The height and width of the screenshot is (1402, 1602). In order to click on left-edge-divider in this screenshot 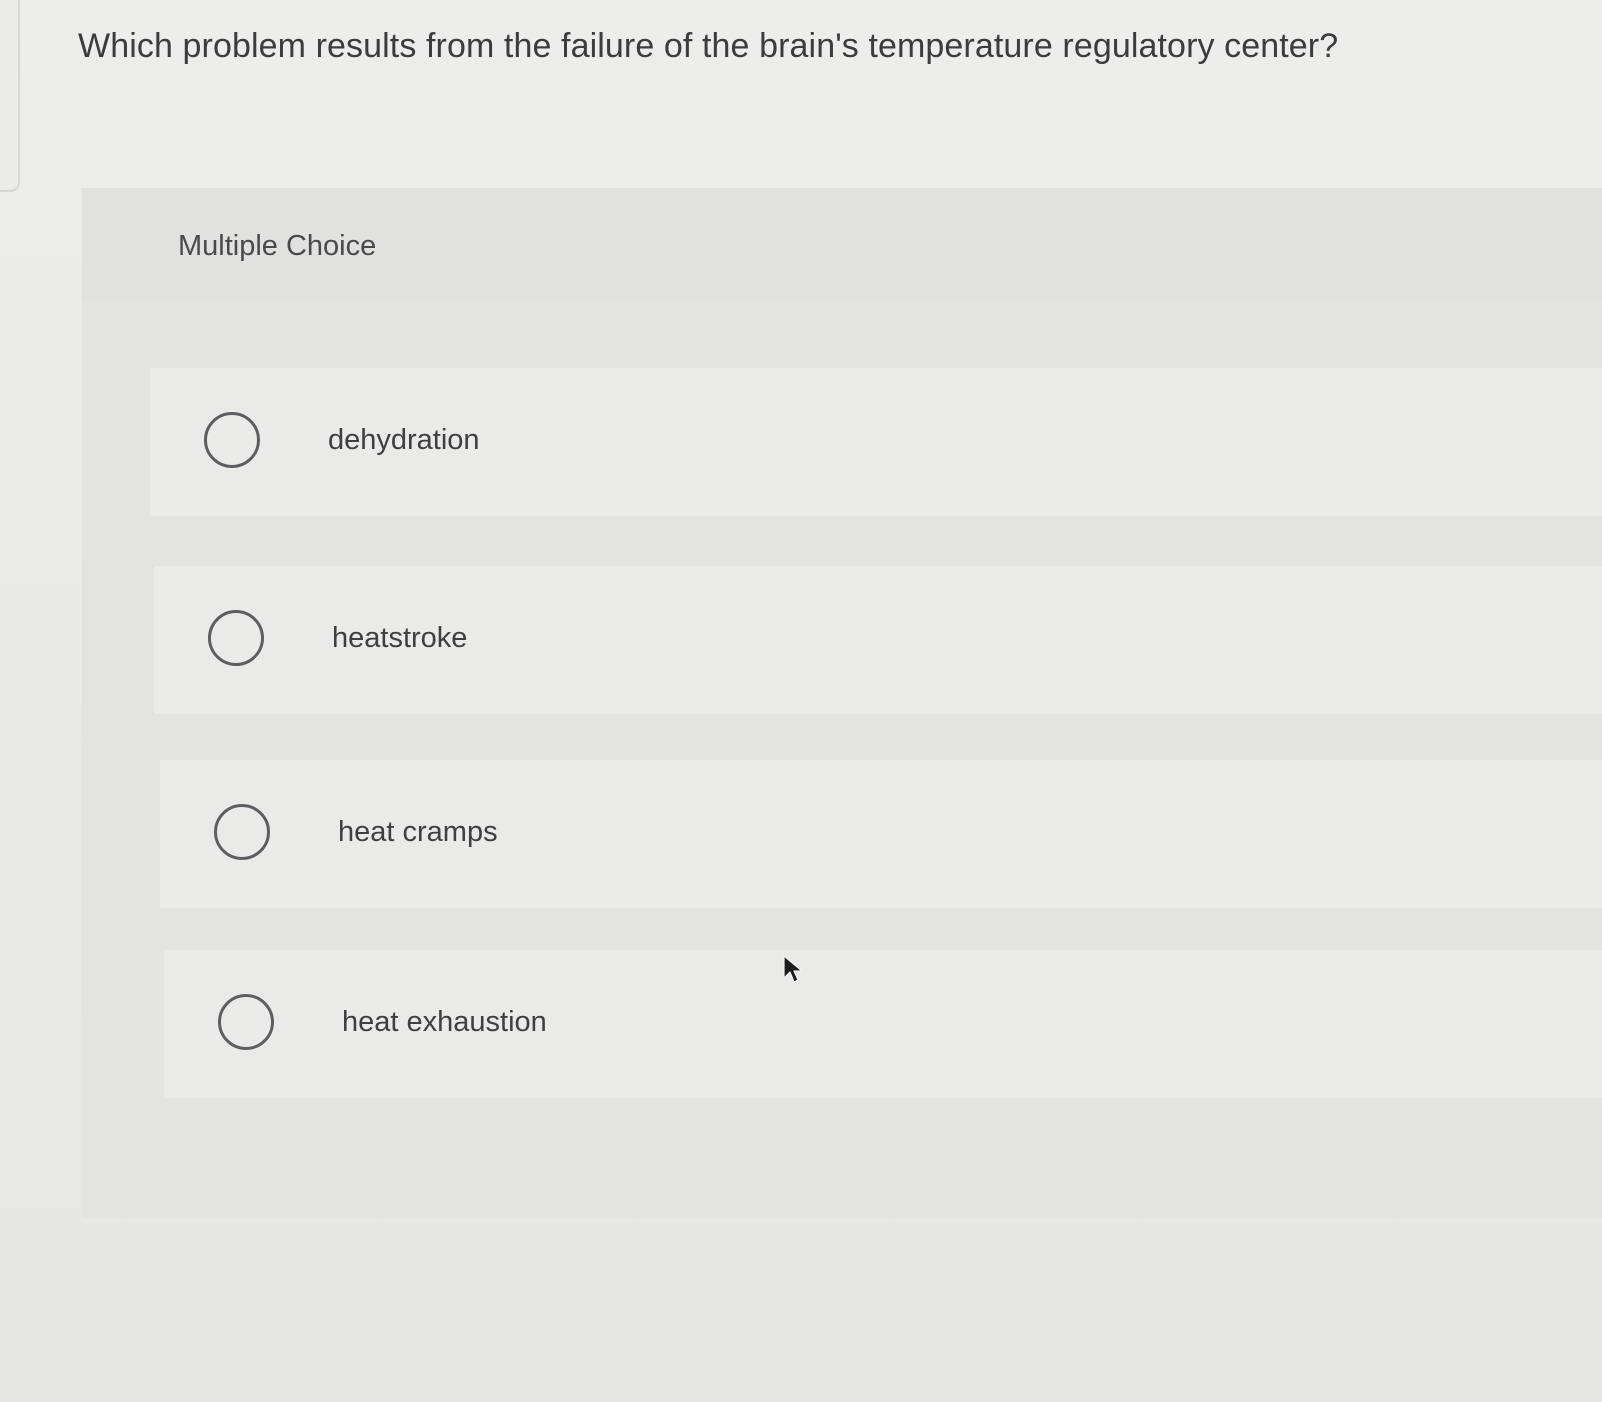, I will do `click(10, 96)`.